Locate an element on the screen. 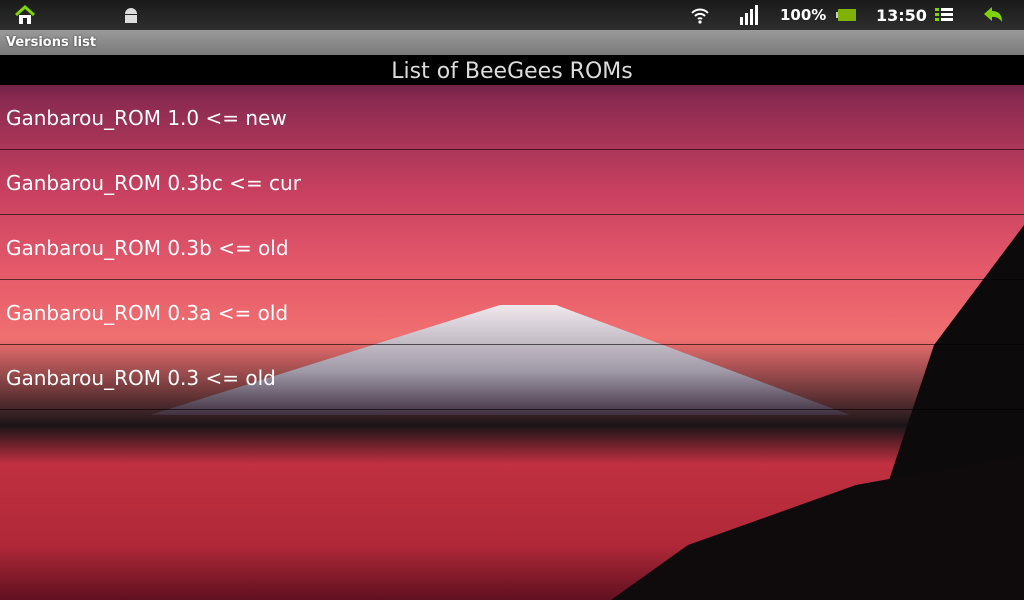  wallpaper-shore is located at coordinates (814, 527).